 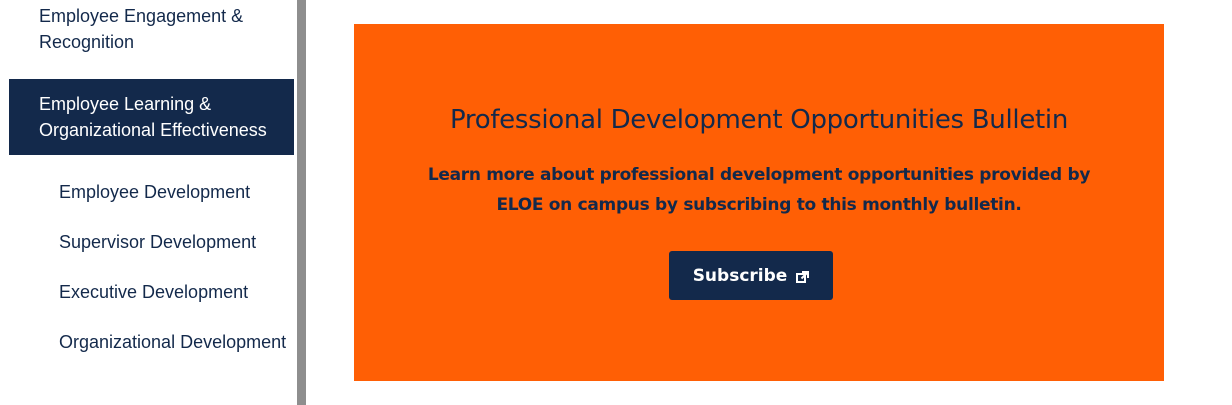 What do you see at coordinates (174, 192) in the screenshot?
I see `sidebar-subitem-employee-development: Employee Development` at bounding box center [174, 192].